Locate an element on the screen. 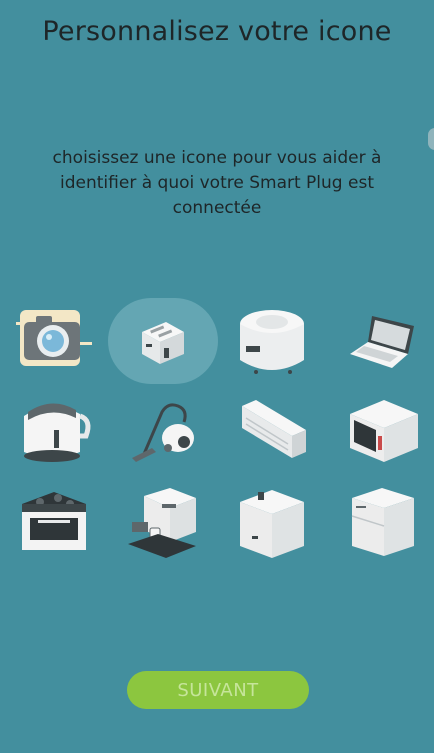  microwave-icon is located at coordinates (384, 431).